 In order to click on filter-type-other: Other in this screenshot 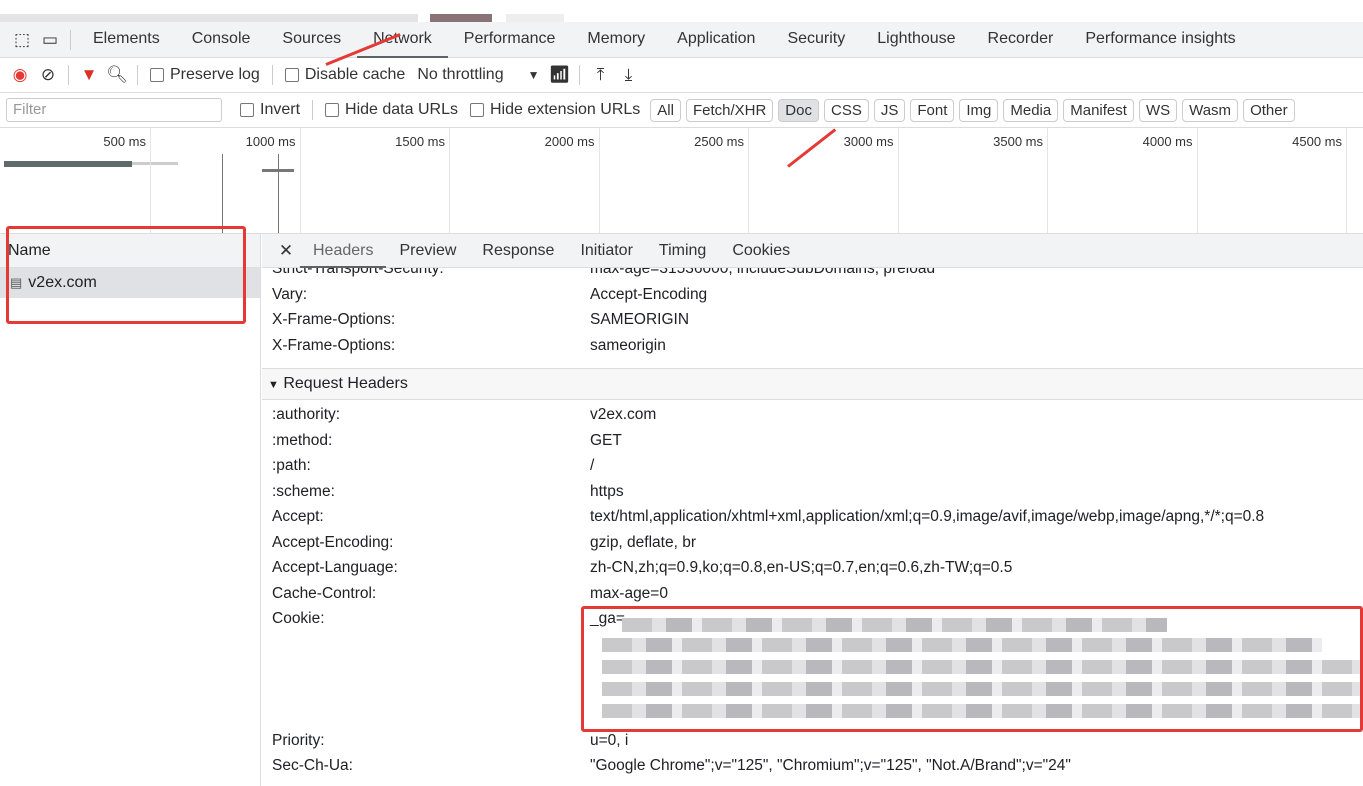, I will do `click(1269, 110)`.